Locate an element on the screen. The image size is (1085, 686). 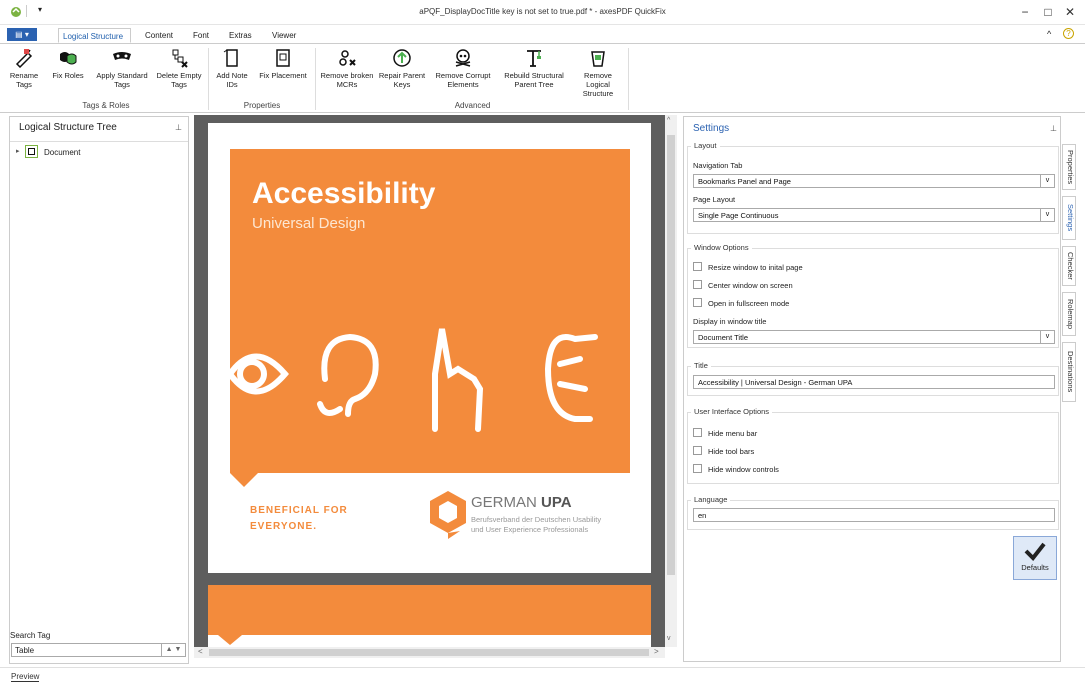
chevron-down-icon: v is located at coordinates (1047, 181).